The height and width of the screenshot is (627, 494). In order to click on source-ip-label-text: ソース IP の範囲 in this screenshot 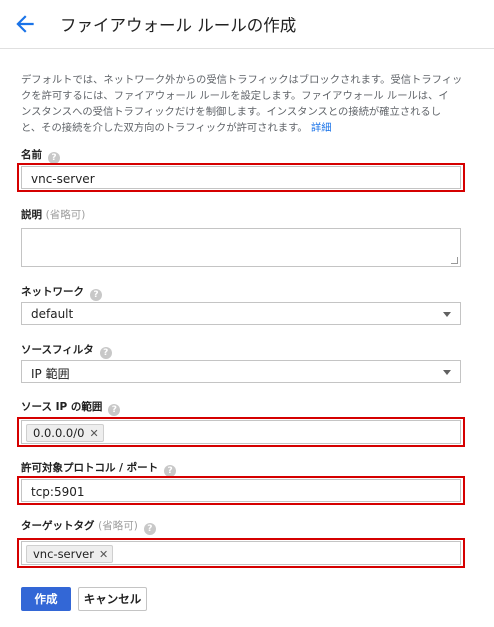, I will do `click(62, 407)`.